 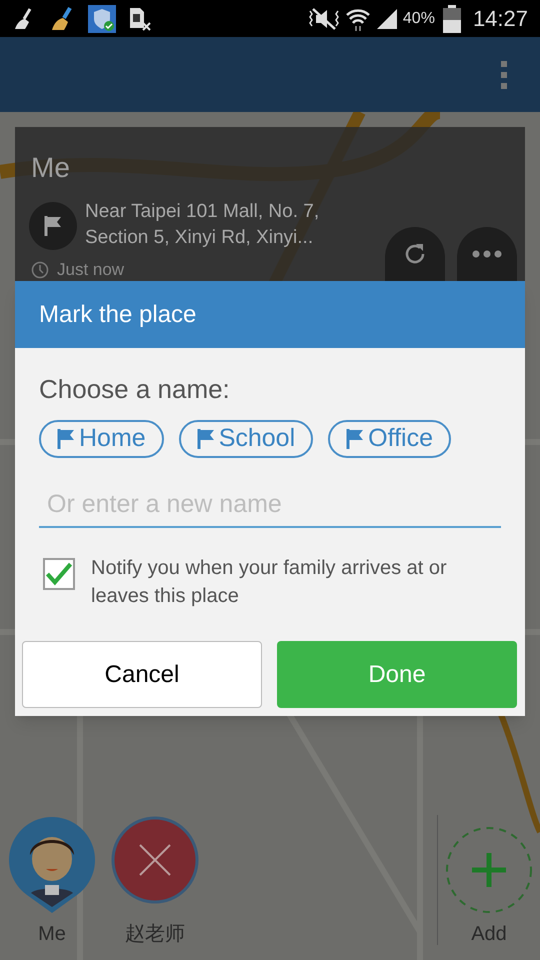 I want to click on shield-icon, so click(x=102, y=18).